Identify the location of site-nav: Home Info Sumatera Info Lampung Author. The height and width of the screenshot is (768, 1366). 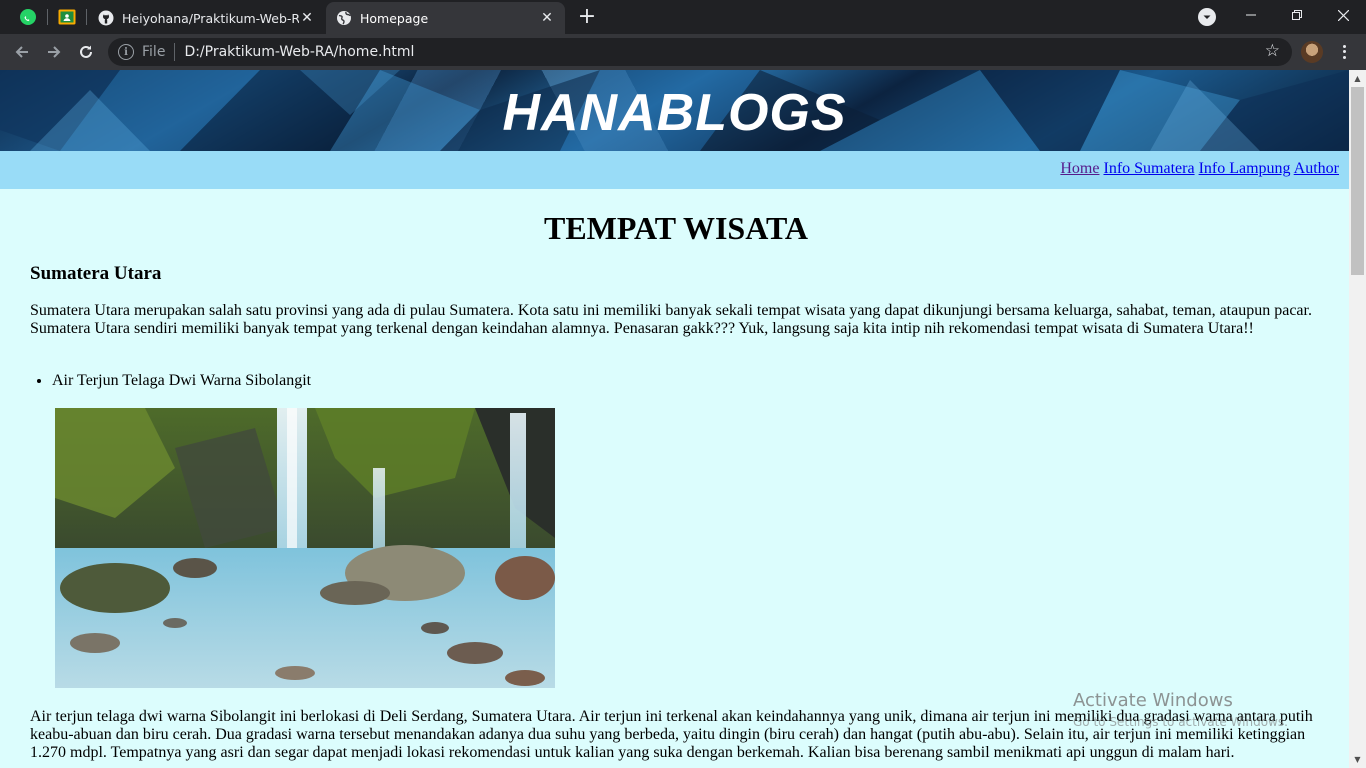
(674, 170).